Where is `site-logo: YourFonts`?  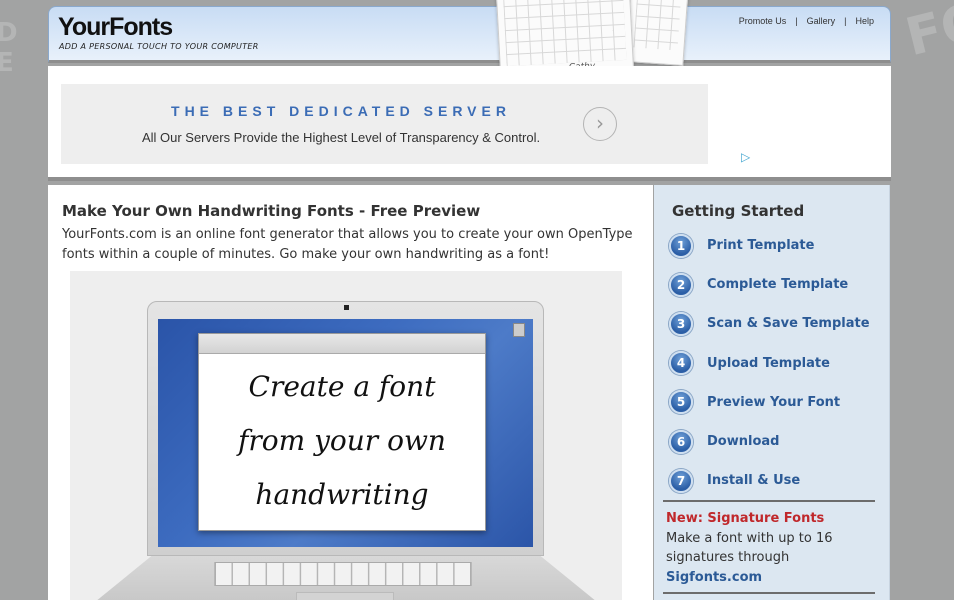
site-logo: YourFonts is located at coordinates (115, 27).